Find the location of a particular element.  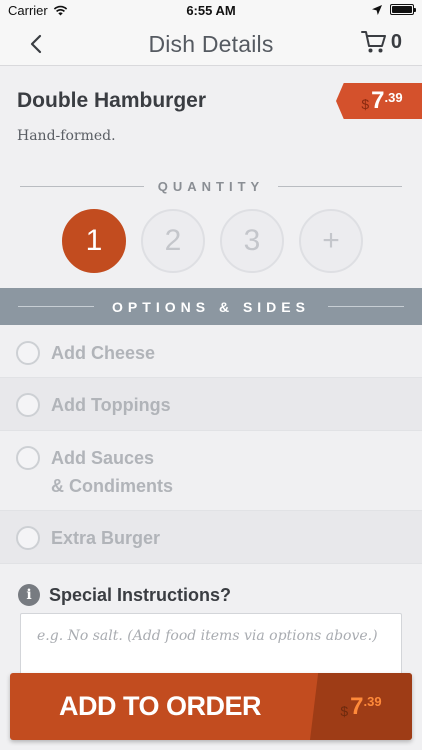

quantity-option-3: 3 is located at coordinates (252, 241).